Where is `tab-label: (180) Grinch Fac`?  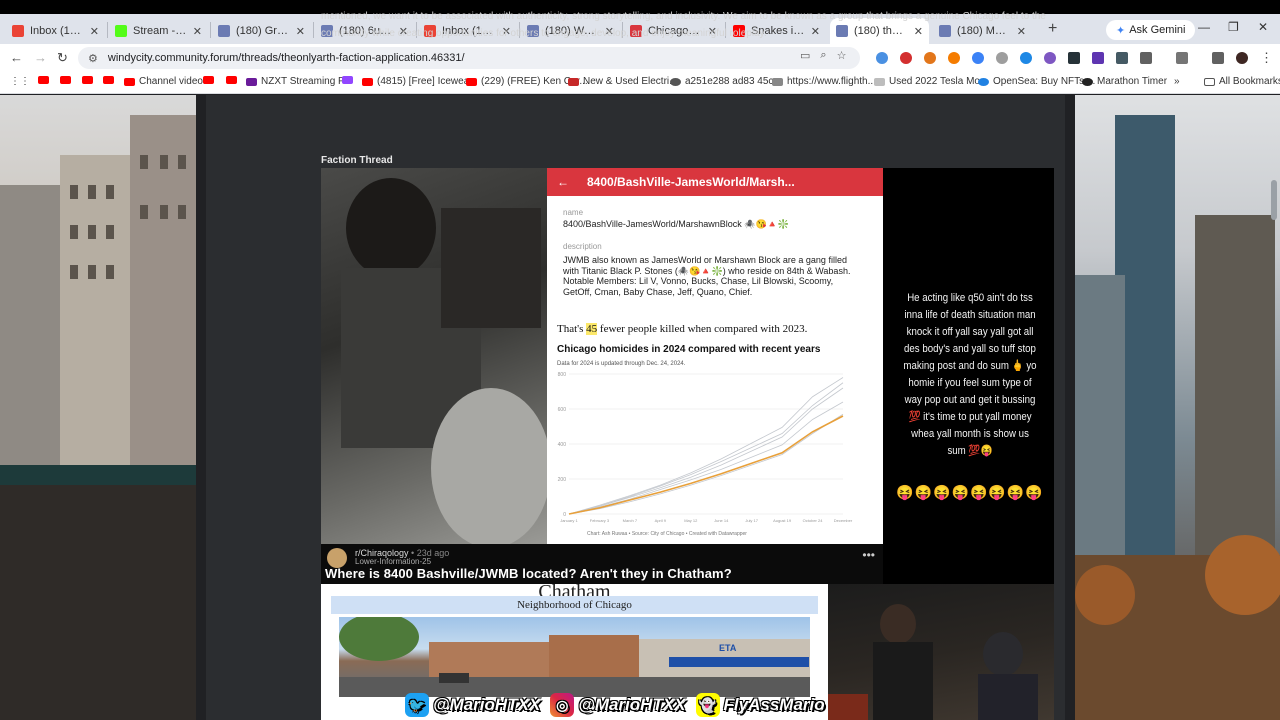
tab-label: (180) Grinch Fac is located at coordinates (263, 31).